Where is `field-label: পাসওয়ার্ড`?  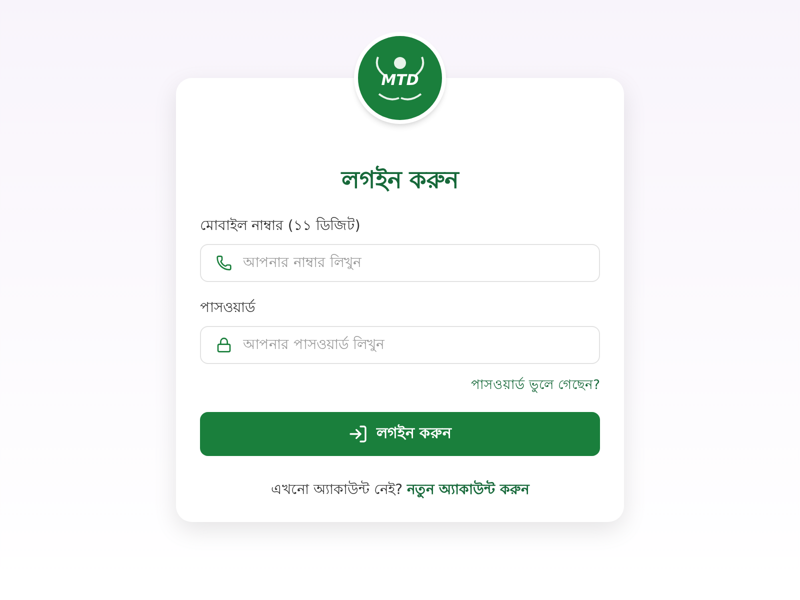 field-label: পাসওয়ার্ড is located at coordinates (228, 308).